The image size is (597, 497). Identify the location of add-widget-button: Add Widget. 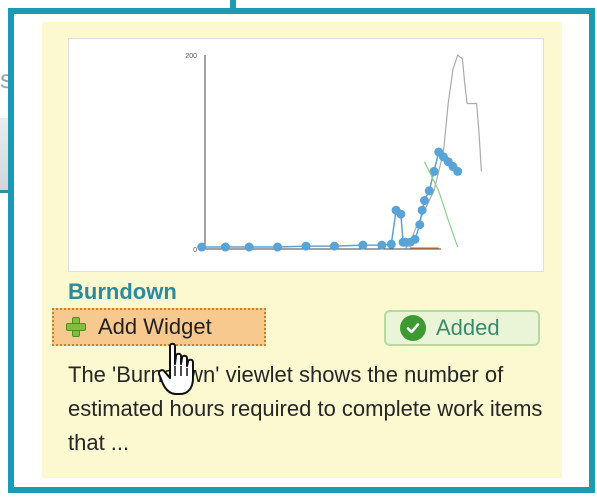
(159, 327).